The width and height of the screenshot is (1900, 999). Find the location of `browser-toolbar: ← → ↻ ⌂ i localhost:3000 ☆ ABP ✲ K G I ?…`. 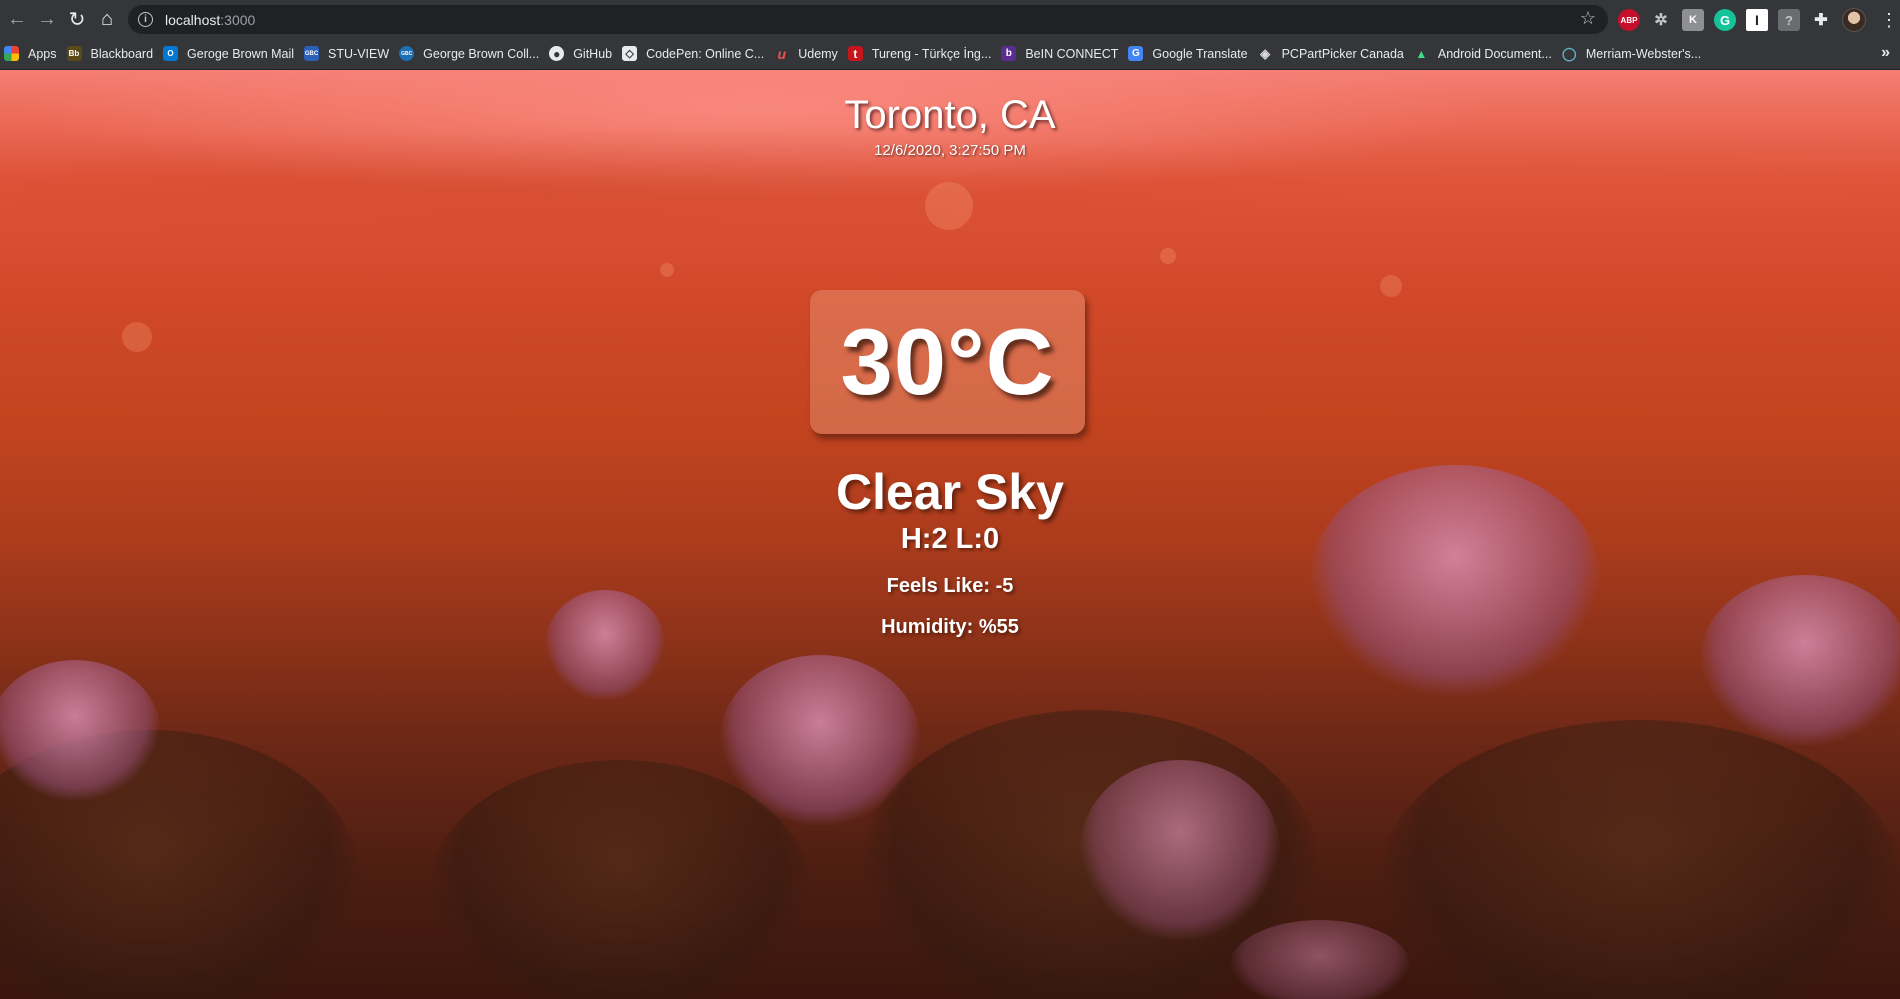

browser-toolbar: ← → ↻ ⌂ i localhost:3000 ☆ ABP ✲ K G I ?… is located at coordinates (950, 19).